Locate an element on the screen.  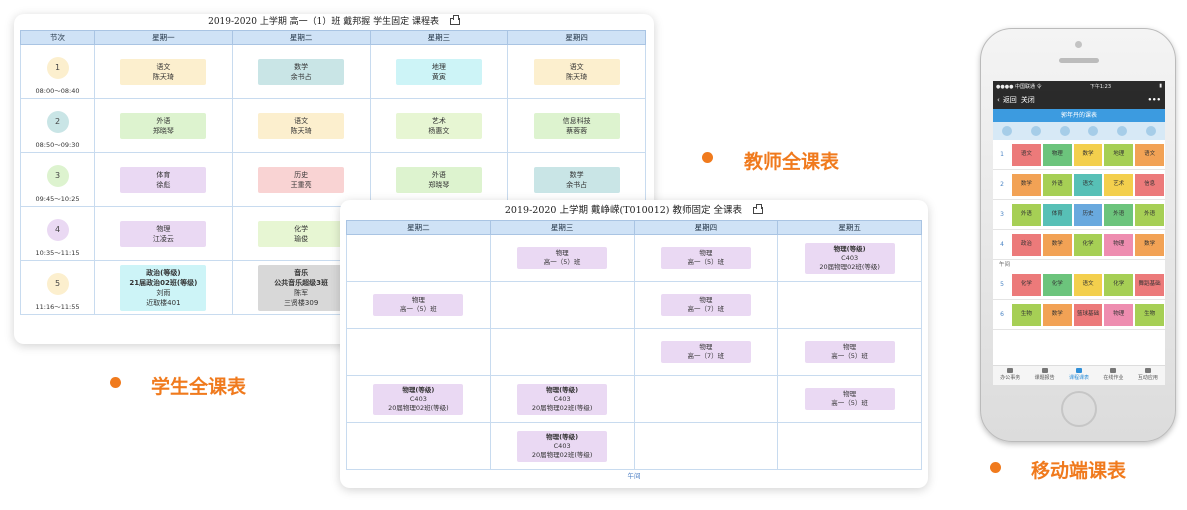
course-block: 地理 黄寅 is located at coordinates (438, 71).